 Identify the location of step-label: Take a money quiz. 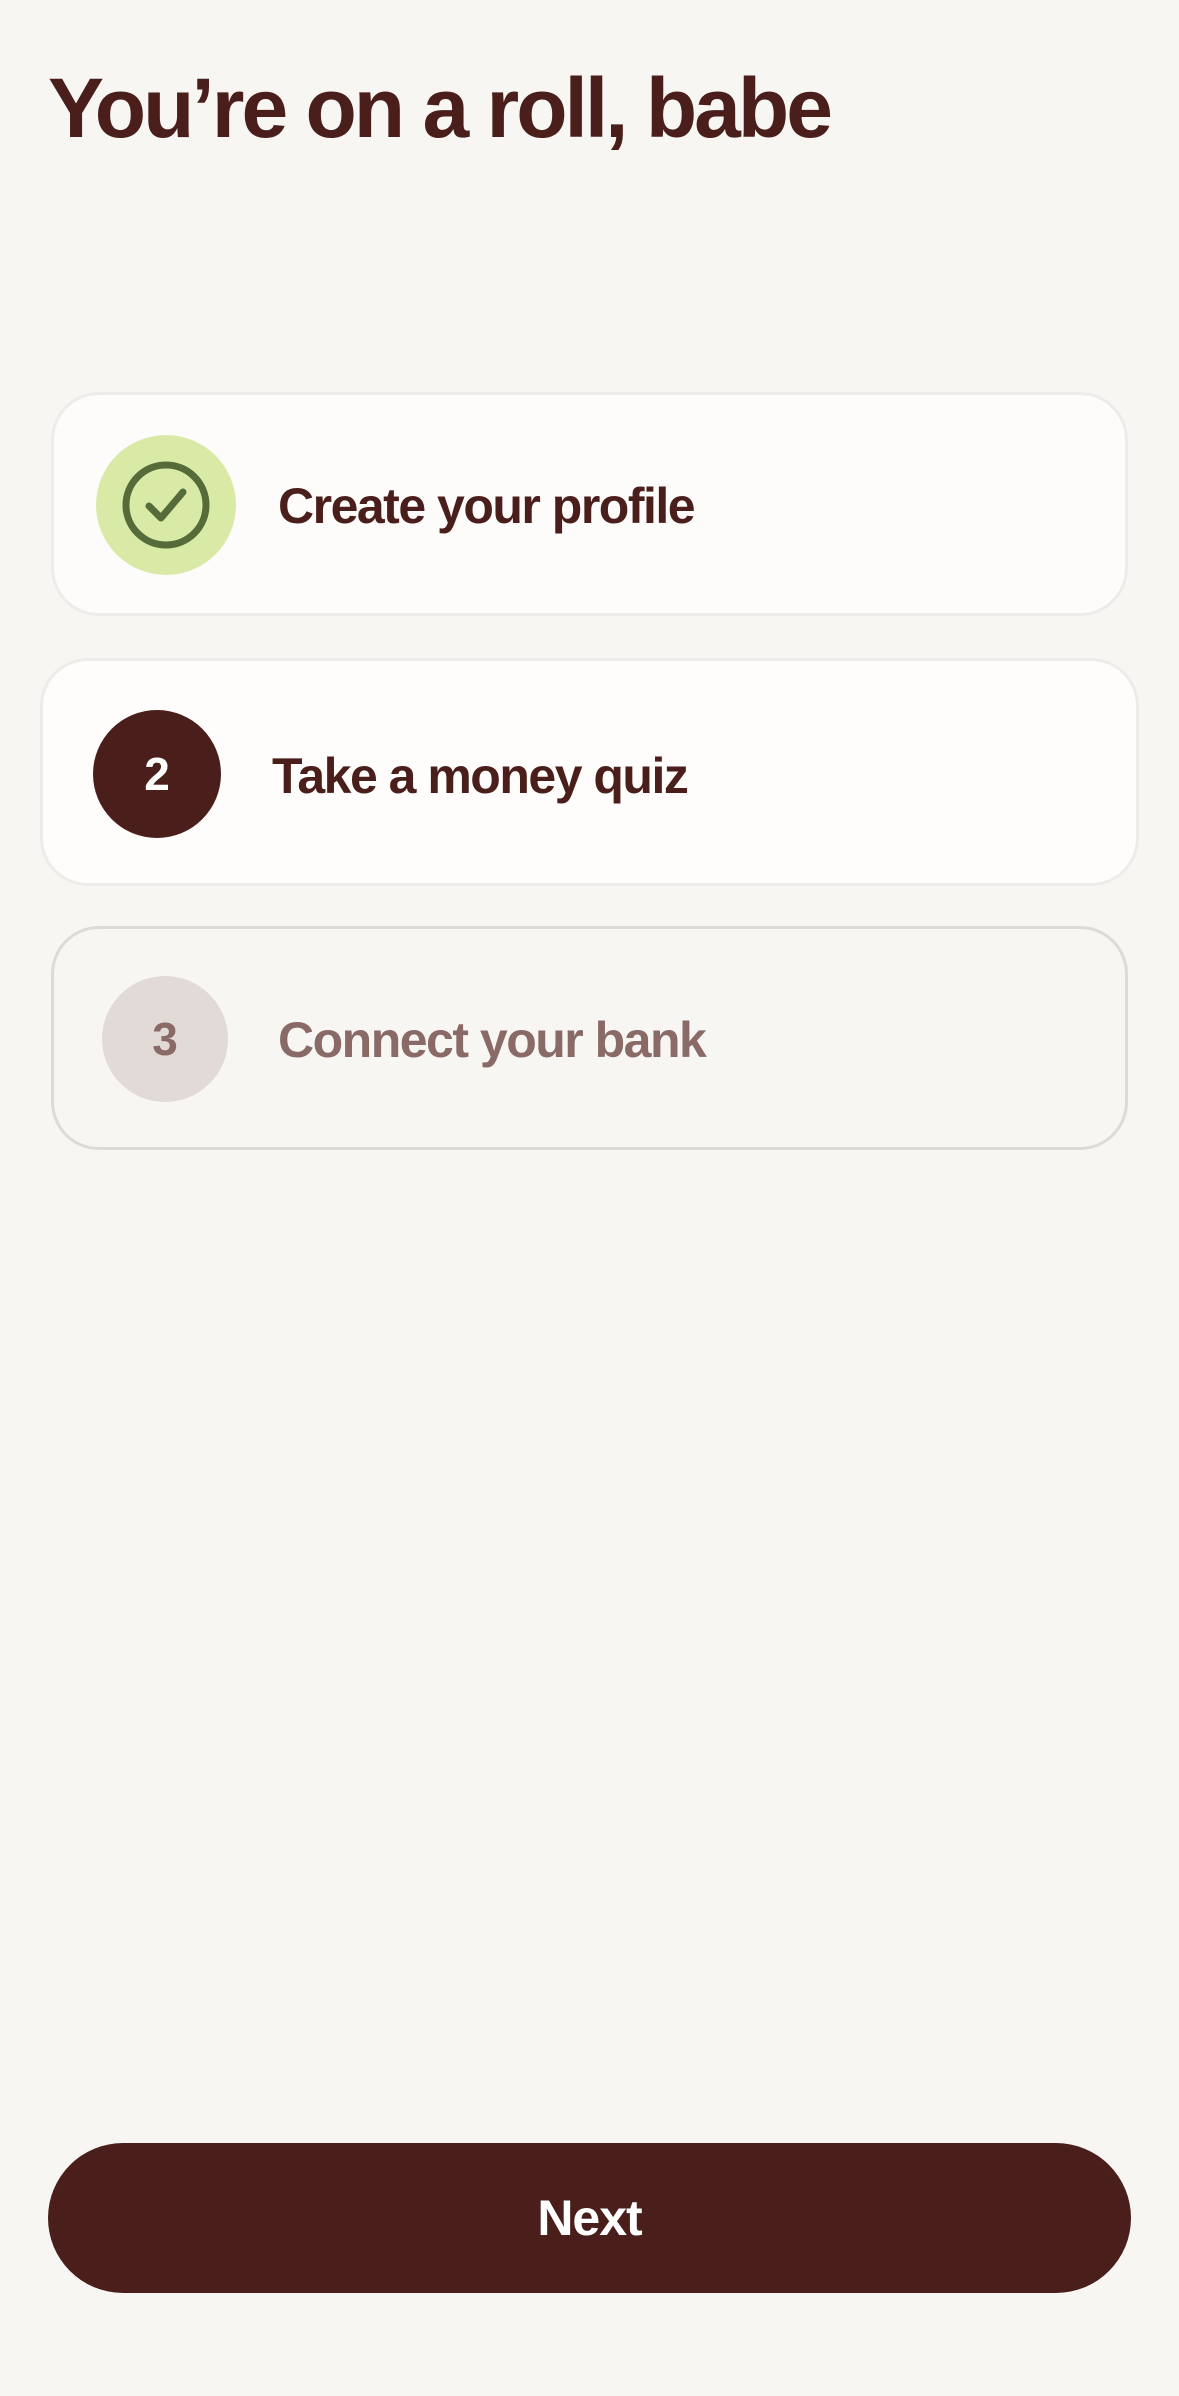
(480, 776).